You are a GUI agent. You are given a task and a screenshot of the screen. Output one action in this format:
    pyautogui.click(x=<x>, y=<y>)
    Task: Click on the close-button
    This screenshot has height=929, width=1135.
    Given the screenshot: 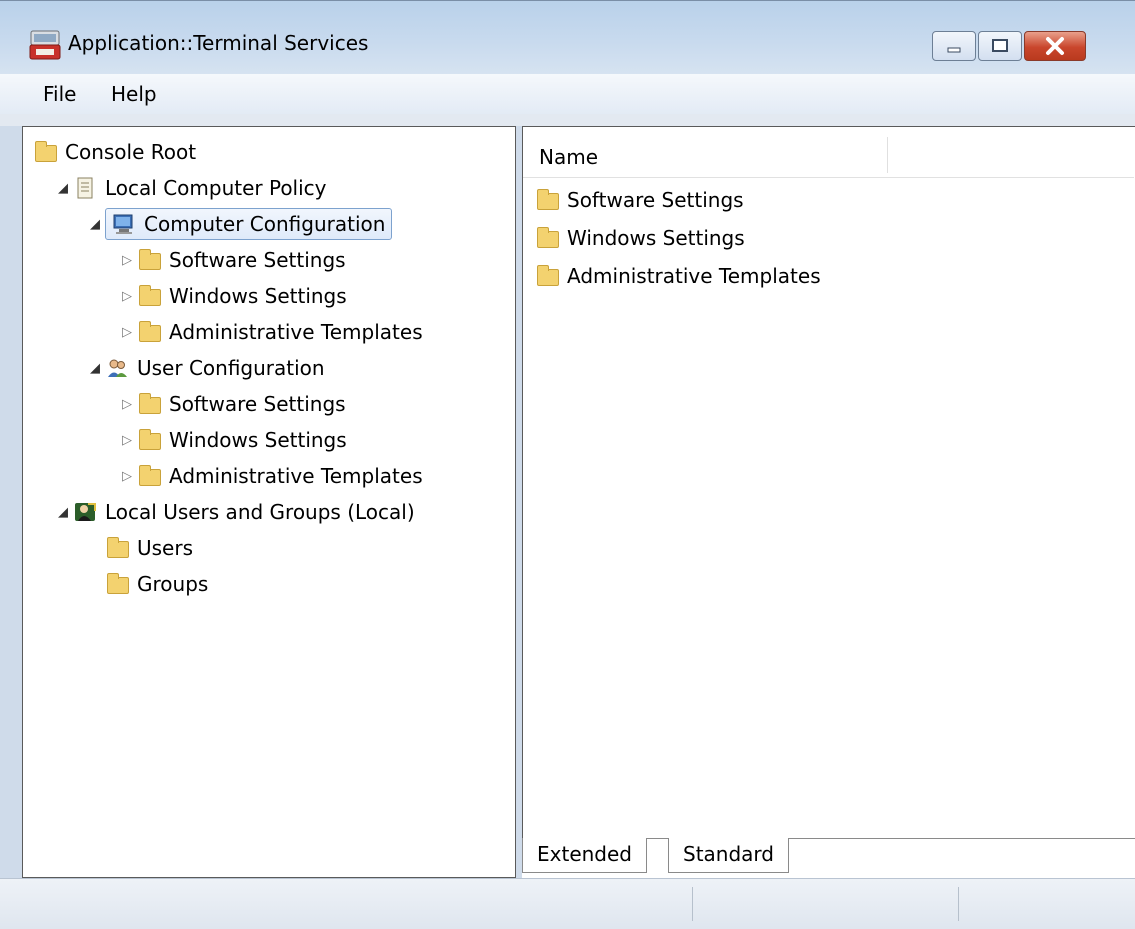 What is the action you would take?
    pyautogui.click(x=1055, y=46)
    